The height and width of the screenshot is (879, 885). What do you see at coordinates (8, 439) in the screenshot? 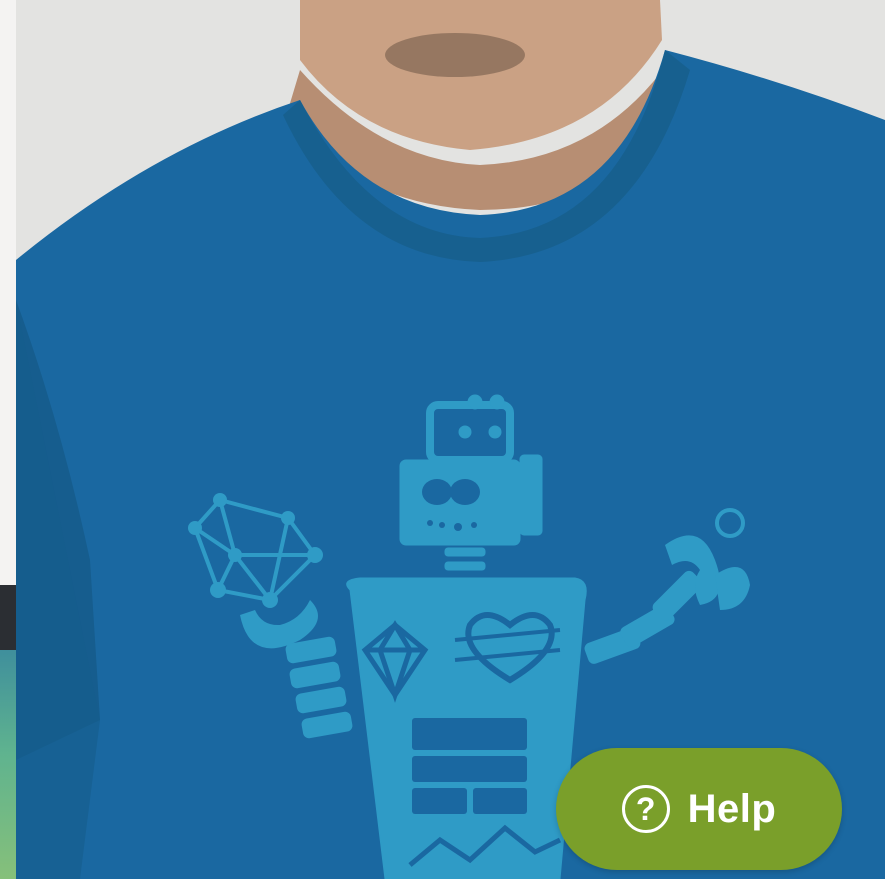
I see `previous-image-strip` at bounding box center [8, 439].